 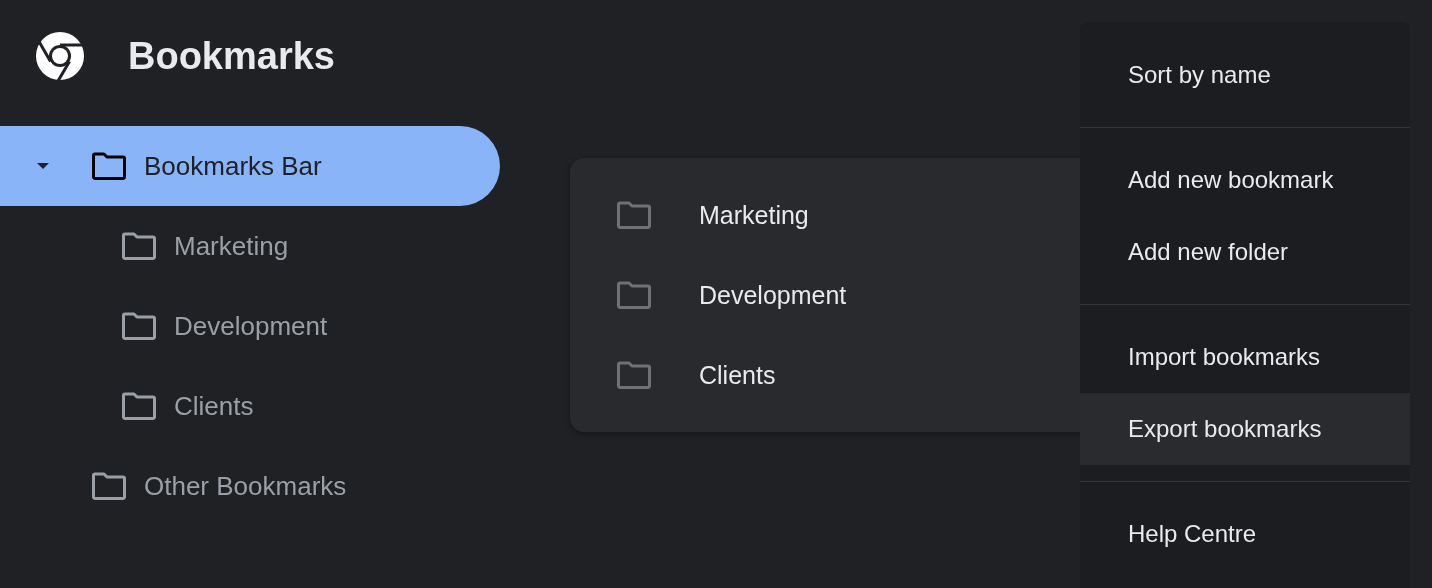 I want to click on tree-item: Bookmarks Bar, so click(x=250, y=166).